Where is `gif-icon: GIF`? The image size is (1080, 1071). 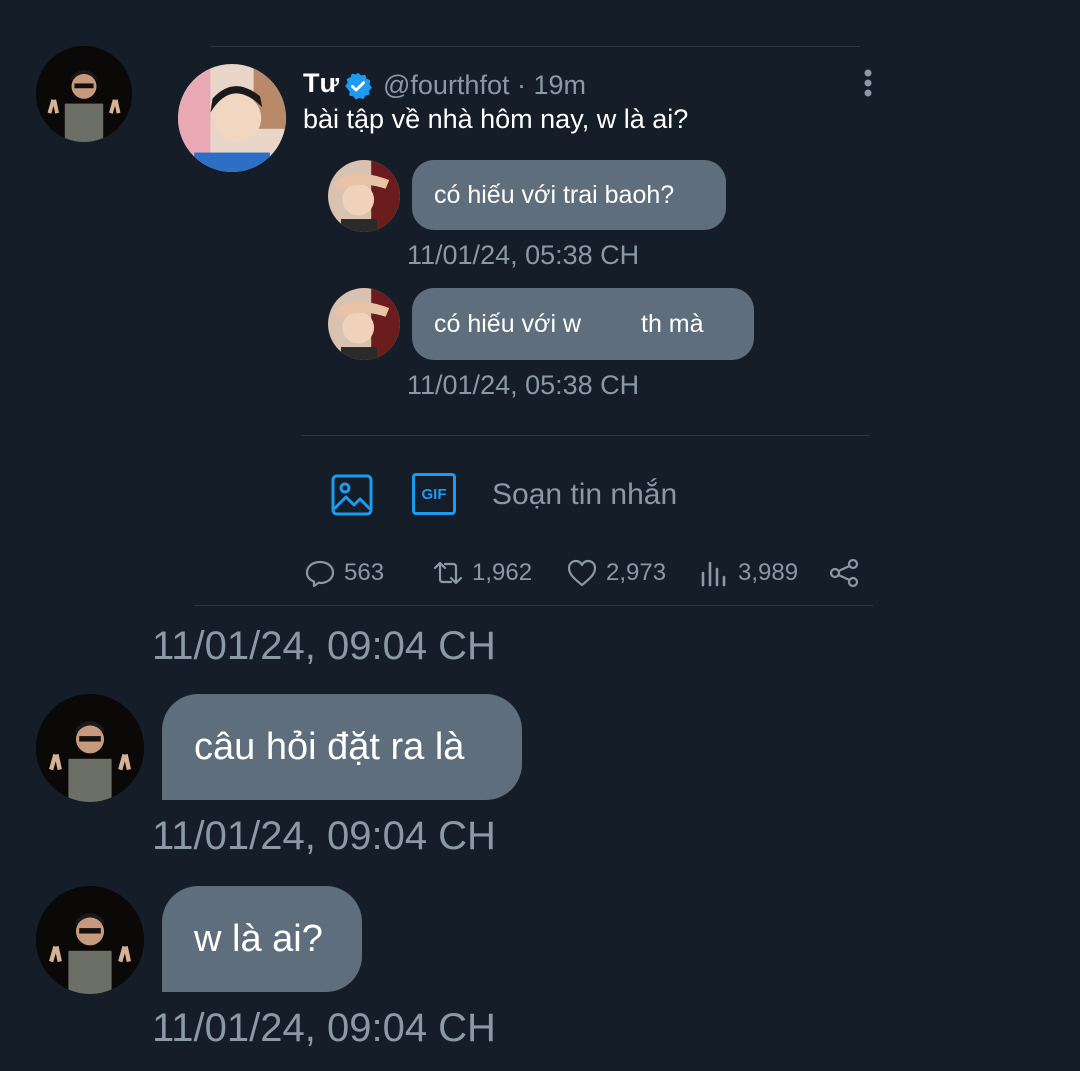
gif-icon: GIF is located at coordinates (434, 494).